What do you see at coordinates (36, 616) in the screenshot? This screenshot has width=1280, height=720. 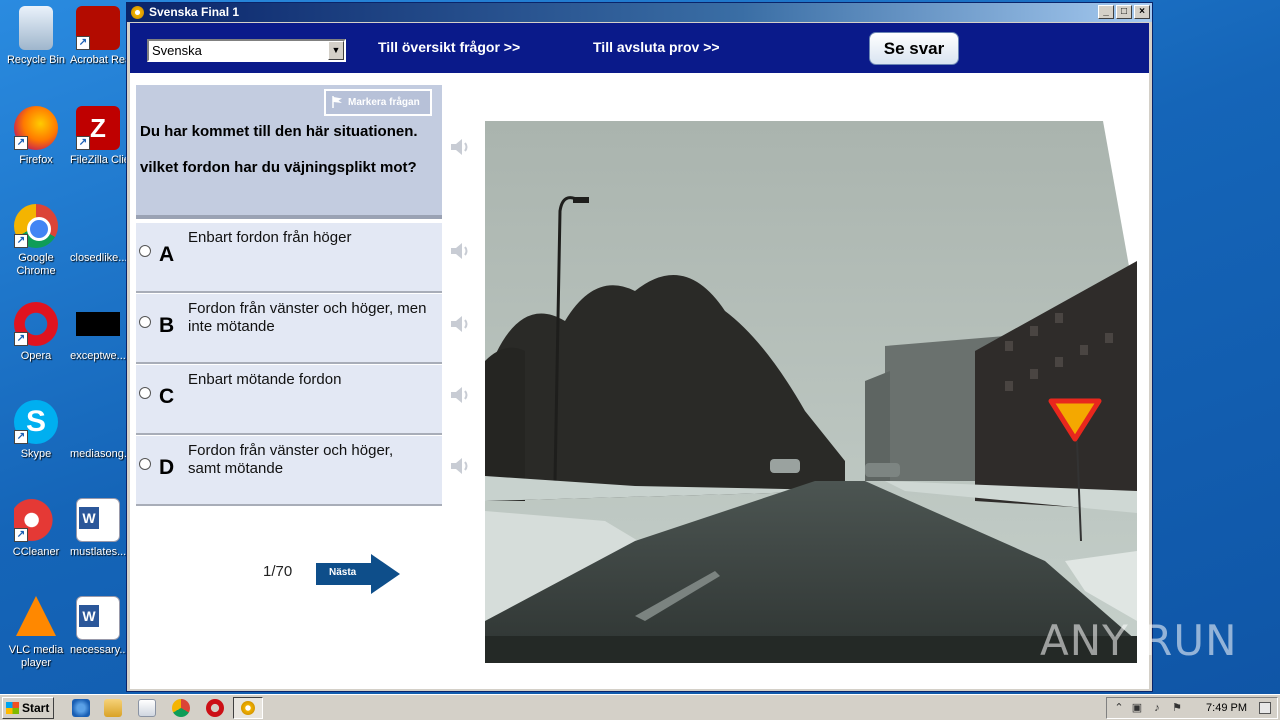 I see `vlc-icon` at bounding box center [36, 616].